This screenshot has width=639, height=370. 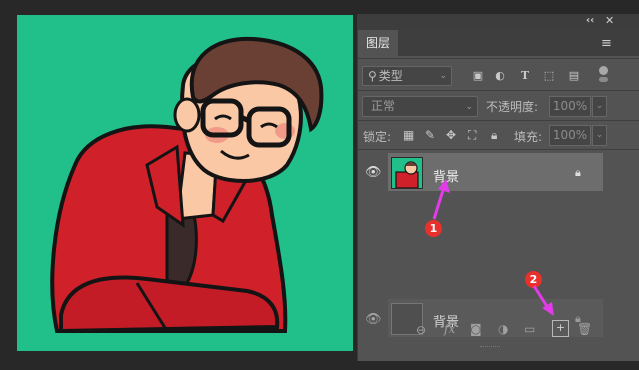 I want to click on smart-object-filter-icon: ▤, so click(x=574, y=75).